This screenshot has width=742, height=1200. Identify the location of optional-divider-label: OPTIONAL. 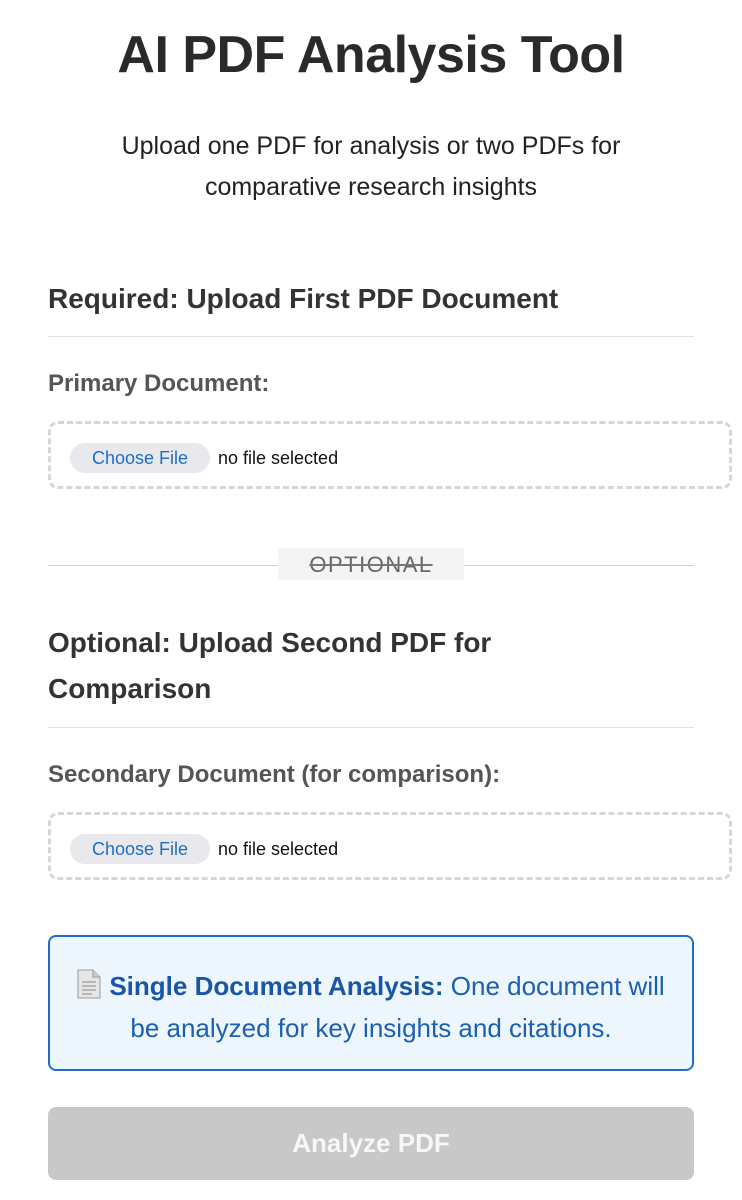
(371, 564).